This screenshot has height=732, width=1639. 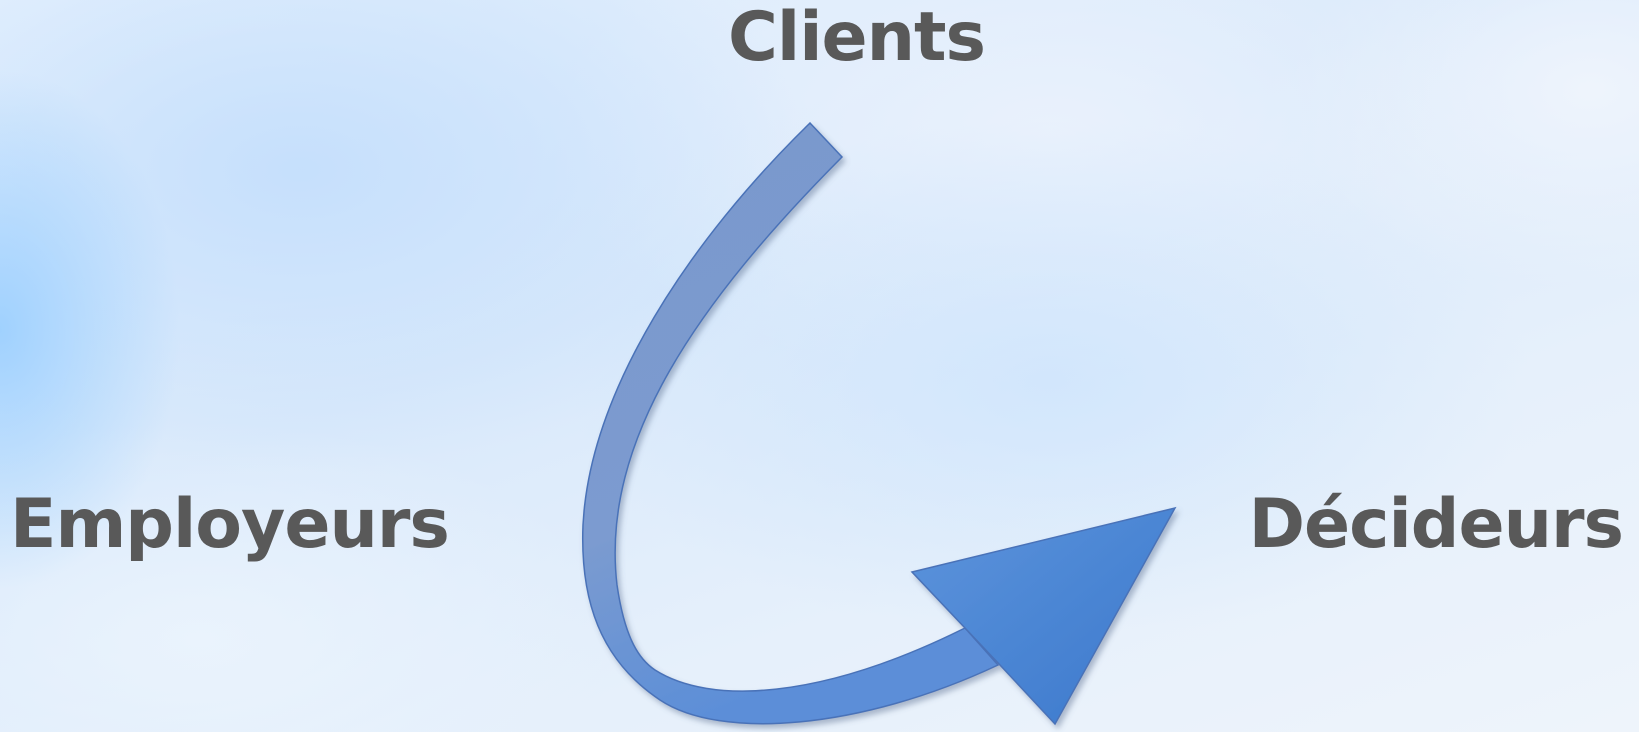 What do you see at coordinates (1043, 616) in the screenshot?
I see `arrow-head` at bounding box center [1043, 616].